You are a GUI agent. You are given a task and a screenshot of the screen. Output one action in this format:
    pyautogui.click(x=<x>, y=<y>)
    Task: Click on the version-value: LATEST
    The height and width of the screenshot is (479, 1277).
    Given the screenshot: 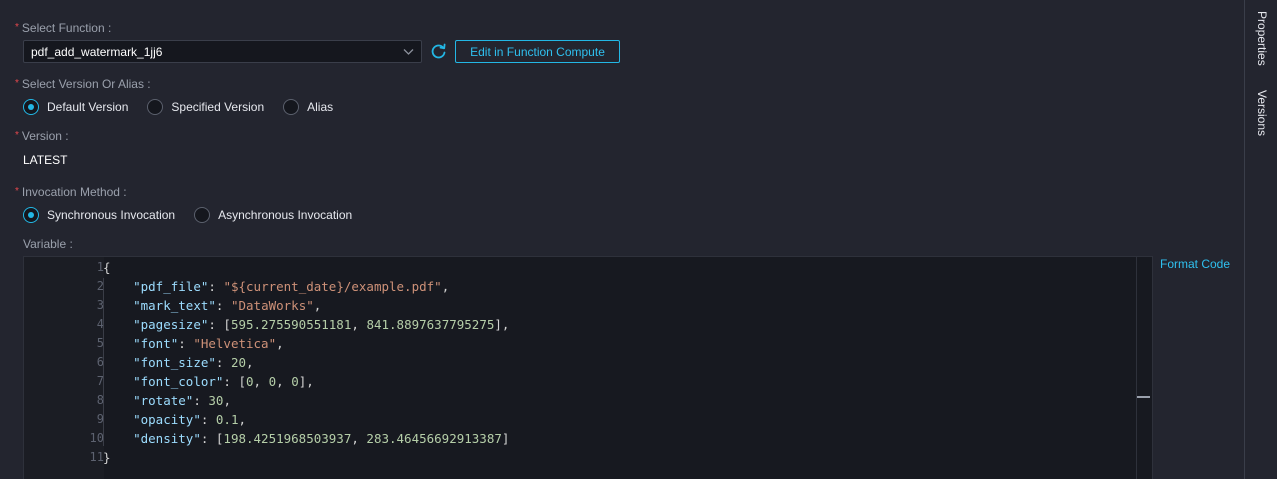 What is the action you would take?
    pyautogui.click(x=45, y=160)
    